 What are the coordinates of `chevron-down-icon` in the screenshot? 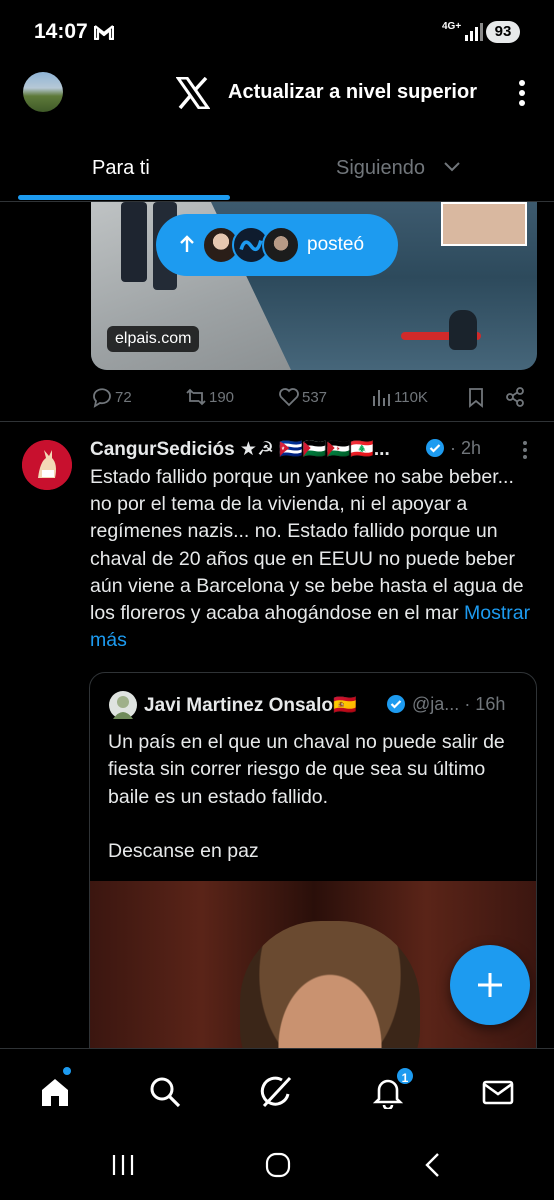 It's located at (452, 167).